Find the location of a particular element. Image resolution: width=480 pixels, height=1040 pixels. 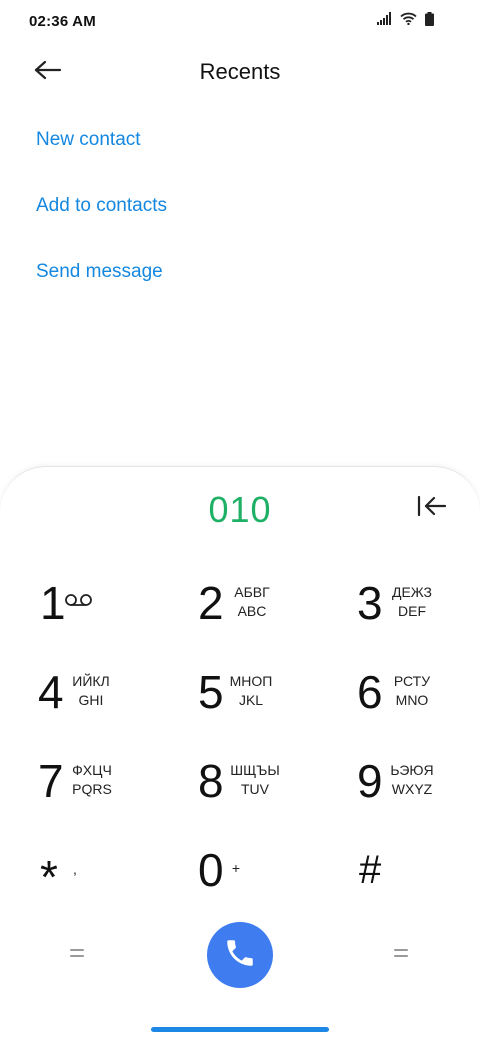

wifi-icon is located at coordinates (408, 21).